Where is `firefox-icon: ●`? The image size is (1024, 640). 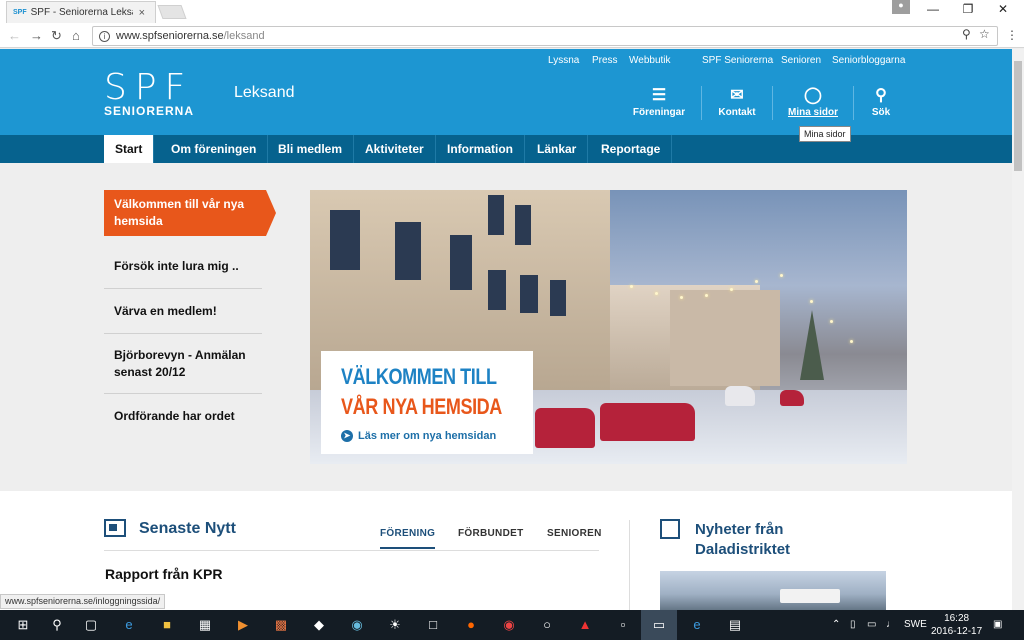 firefox-icon: ● is located at coordinates (471, 625).